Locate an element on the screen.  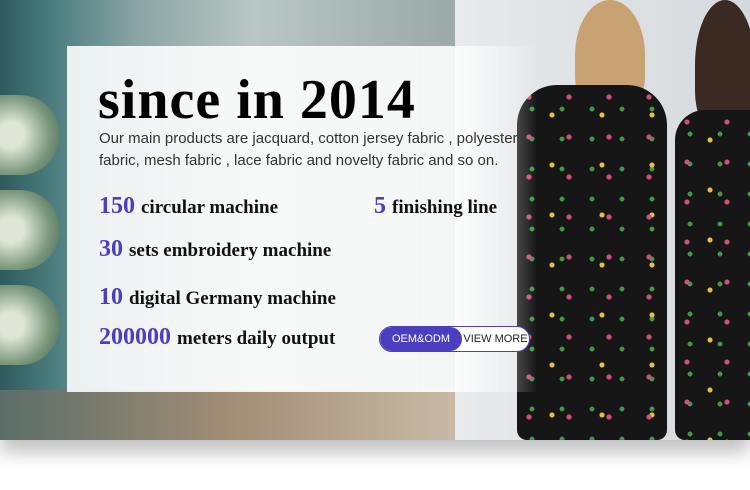
stat-digital-machine: 10 digital Germany machine is located at coordinates (217, 297).